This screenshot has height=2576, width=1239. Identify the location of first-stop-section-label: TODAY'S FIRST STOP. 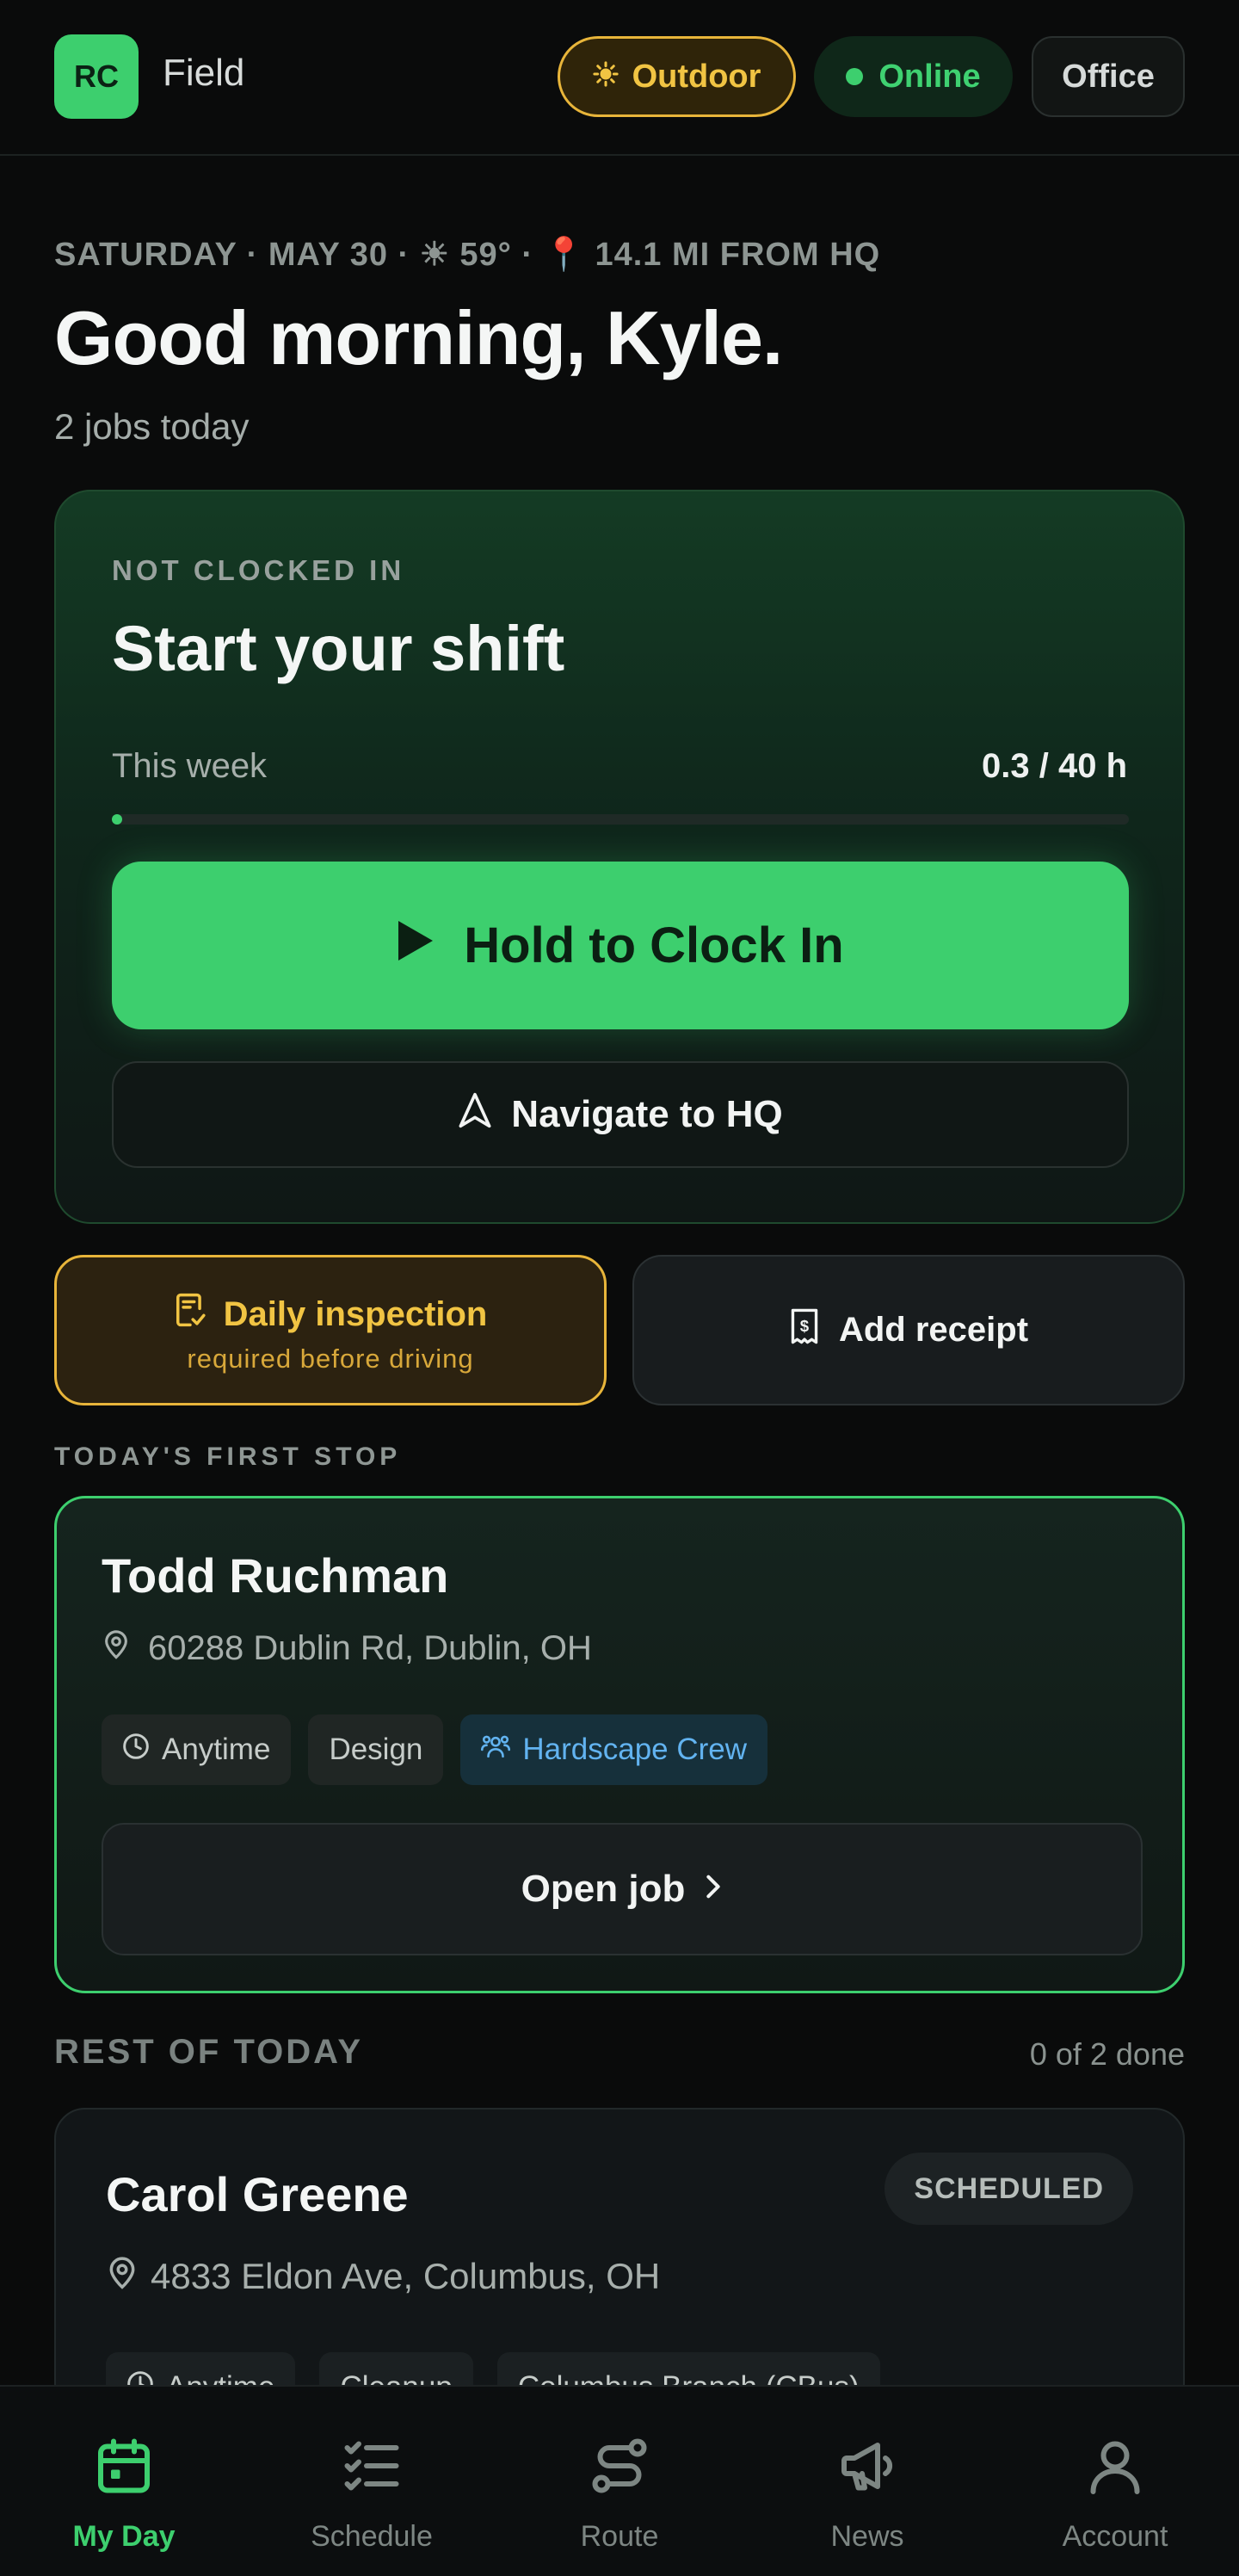
(228, 1456).